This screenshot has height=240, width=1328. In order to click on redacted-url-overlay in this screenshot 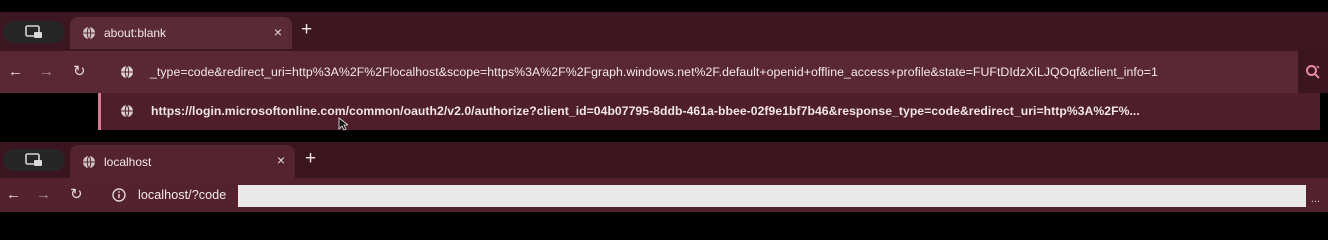, I will do `click(772, 196)`.